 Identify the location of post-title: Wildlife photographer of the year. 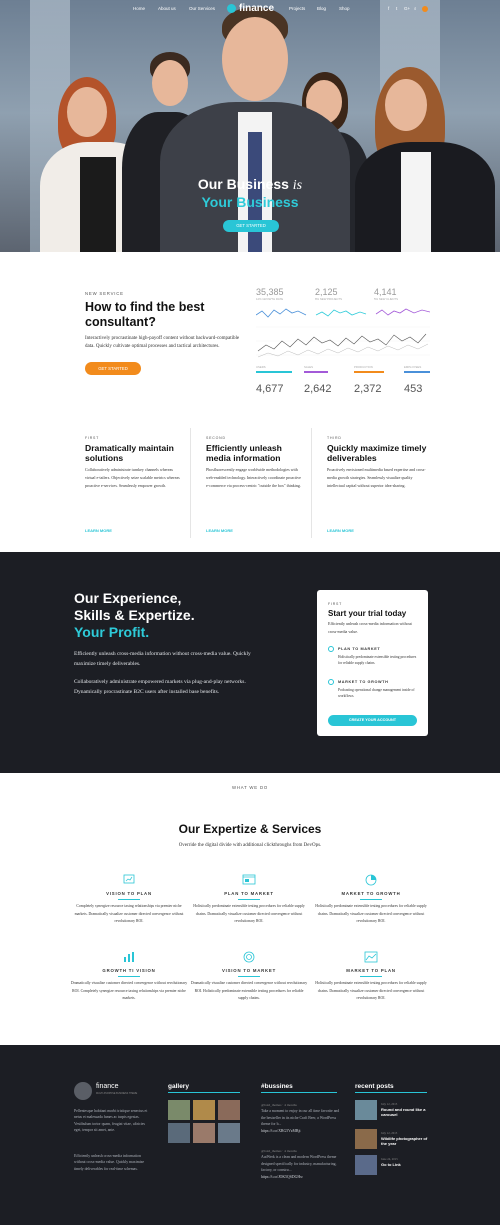
(406, 1141).